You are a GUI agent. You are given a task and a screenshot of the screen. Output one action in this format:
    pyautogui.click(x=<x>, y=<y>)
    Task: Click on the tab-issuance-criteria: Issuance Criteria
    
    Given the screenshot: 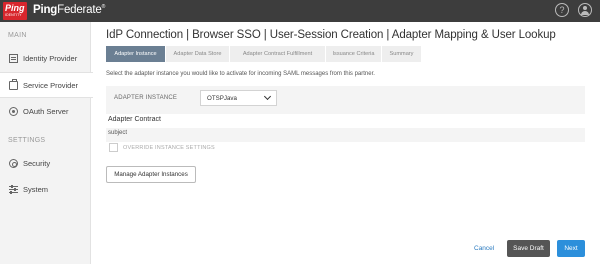 What is the action you would take?
    pyautogui.click(x=354, y=54)
    